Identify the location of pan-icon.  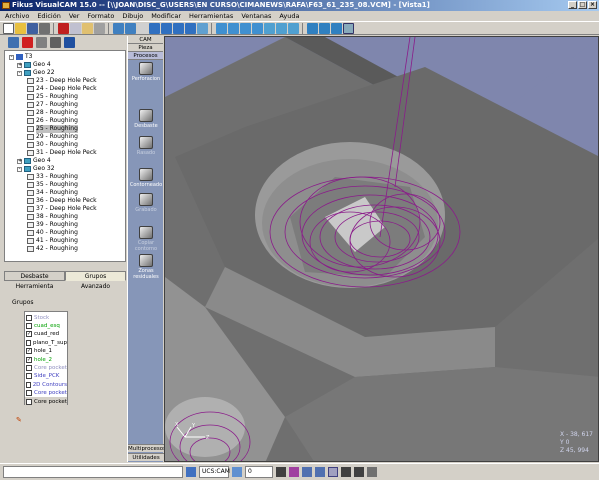
(202, 28).